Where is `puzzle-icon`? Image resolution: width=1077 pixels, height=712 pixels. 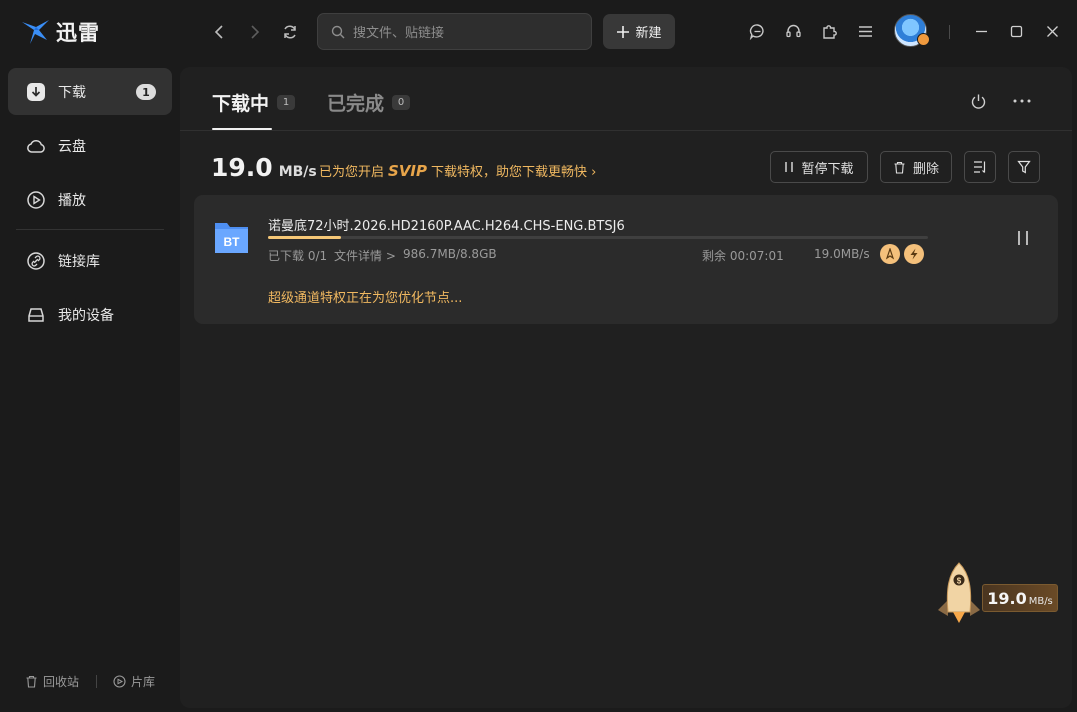 puzzle-icon is located at coordinates (829, 31).